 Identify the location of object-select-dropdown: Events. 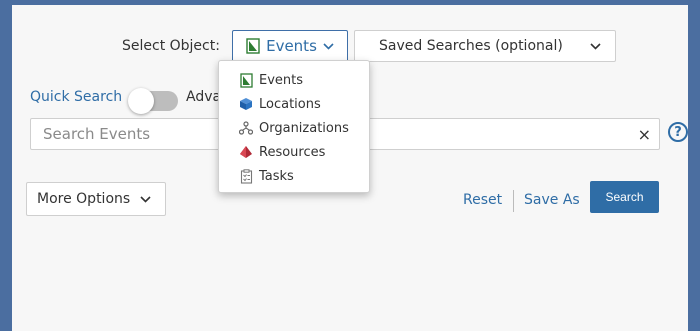
(290, 46).